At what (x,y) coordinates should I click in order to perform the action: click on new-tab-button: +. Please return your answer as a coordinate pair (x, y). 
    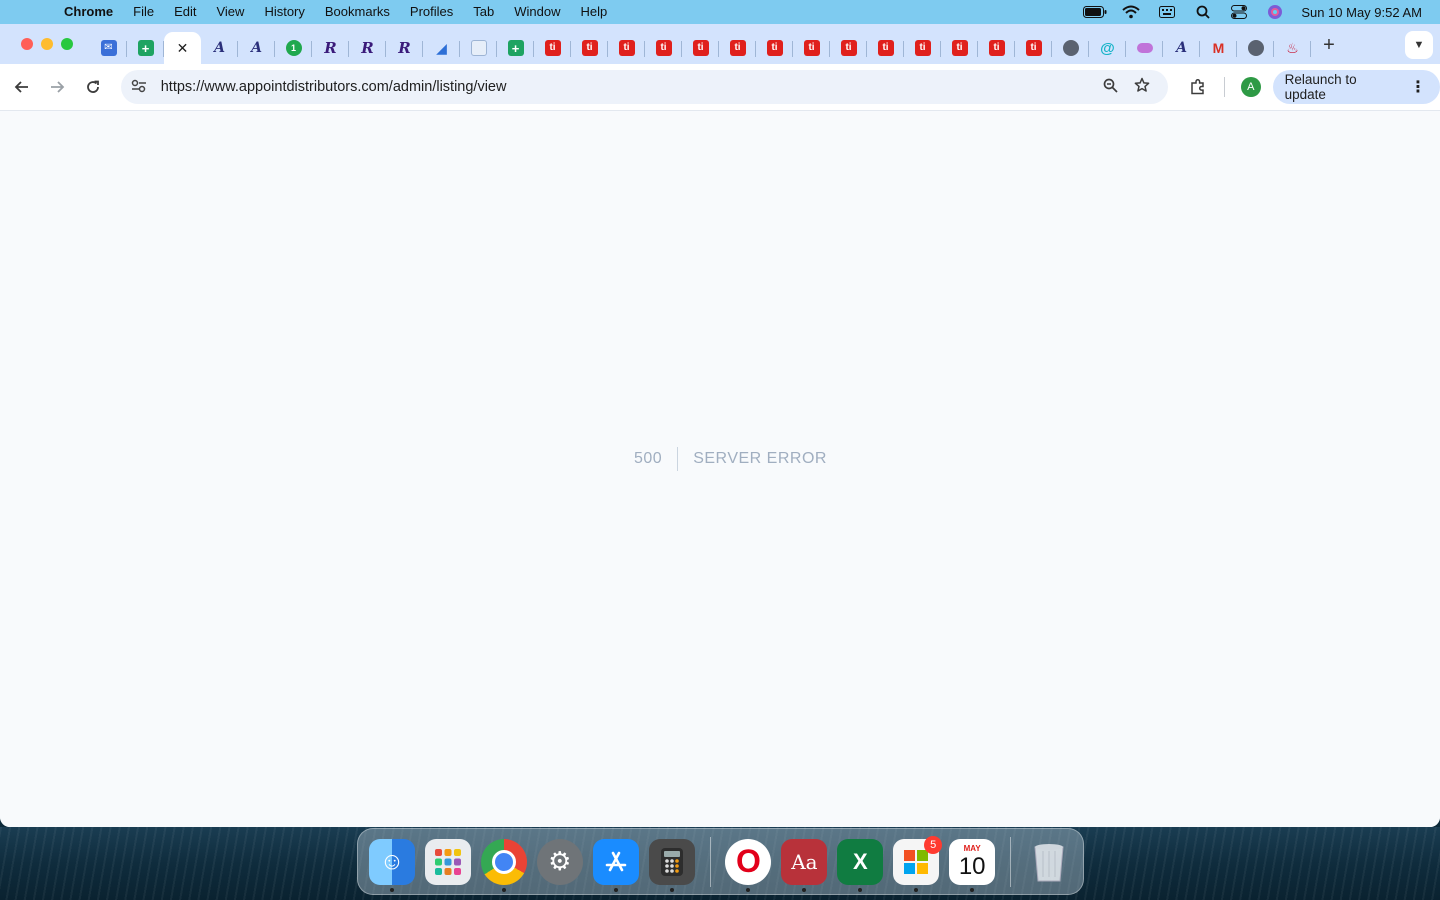
    Looking at the image, I should click on (1329, 45).